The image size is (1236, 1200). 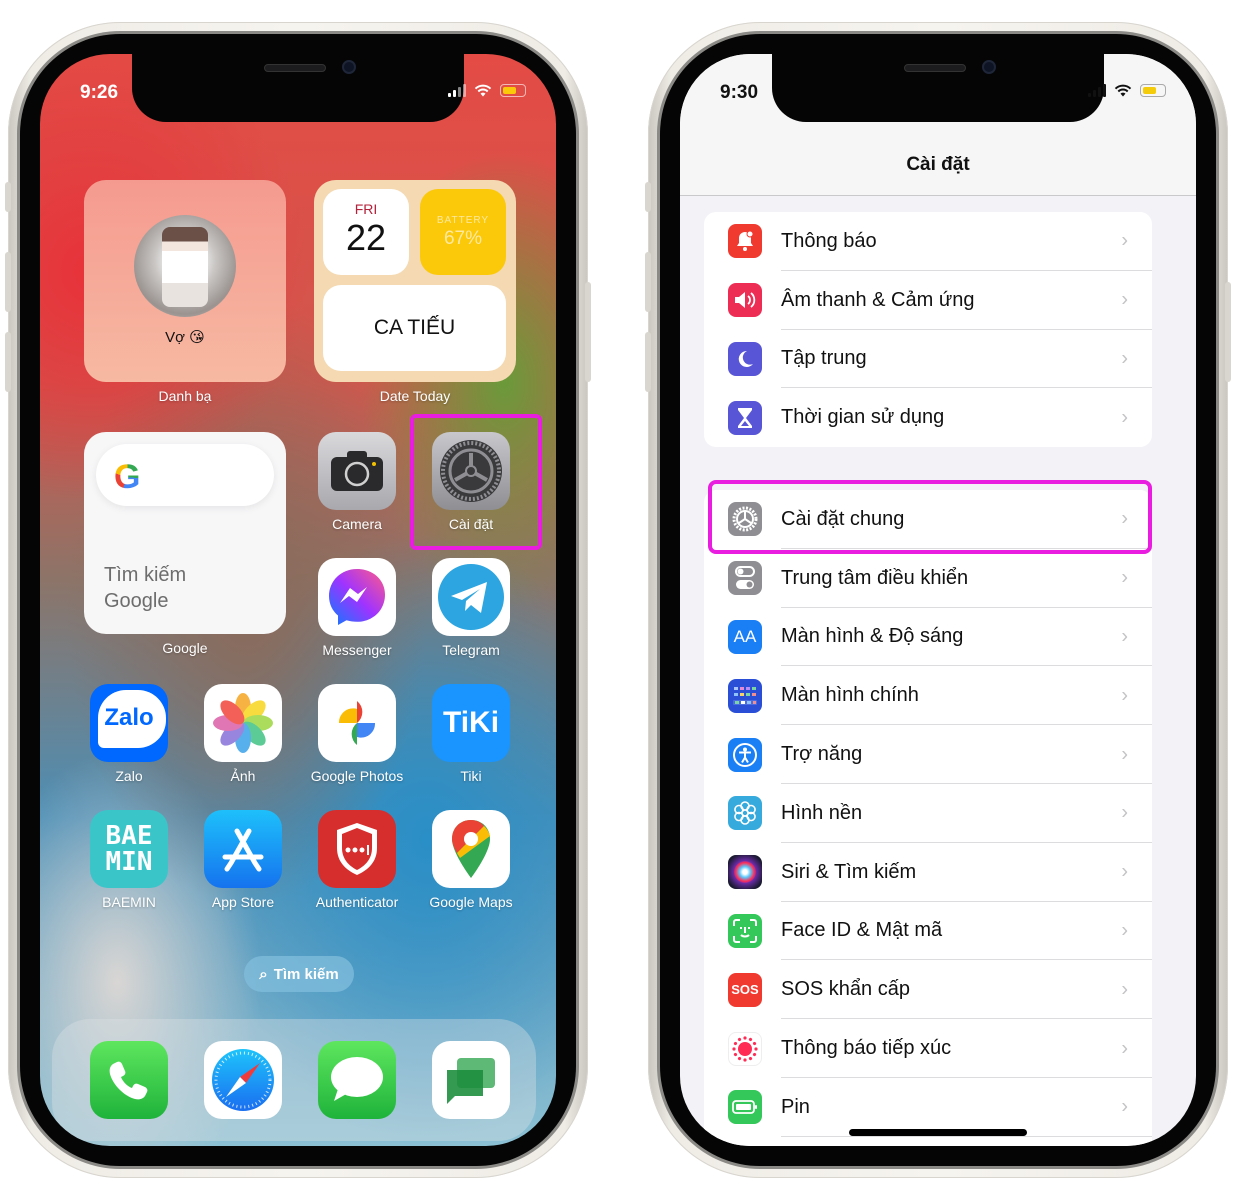 I want to click on battery-box: BATTERY 67%, so click(x=463, y=232).